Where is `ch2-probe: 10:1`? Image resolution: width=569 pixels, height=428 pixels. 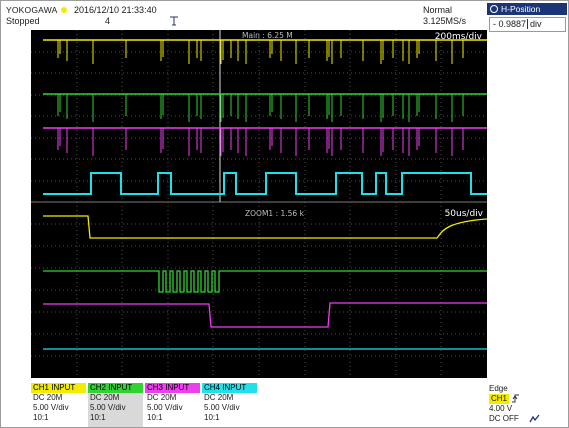
ch2-probe: 10:1 is located at coordinates (98, 417).